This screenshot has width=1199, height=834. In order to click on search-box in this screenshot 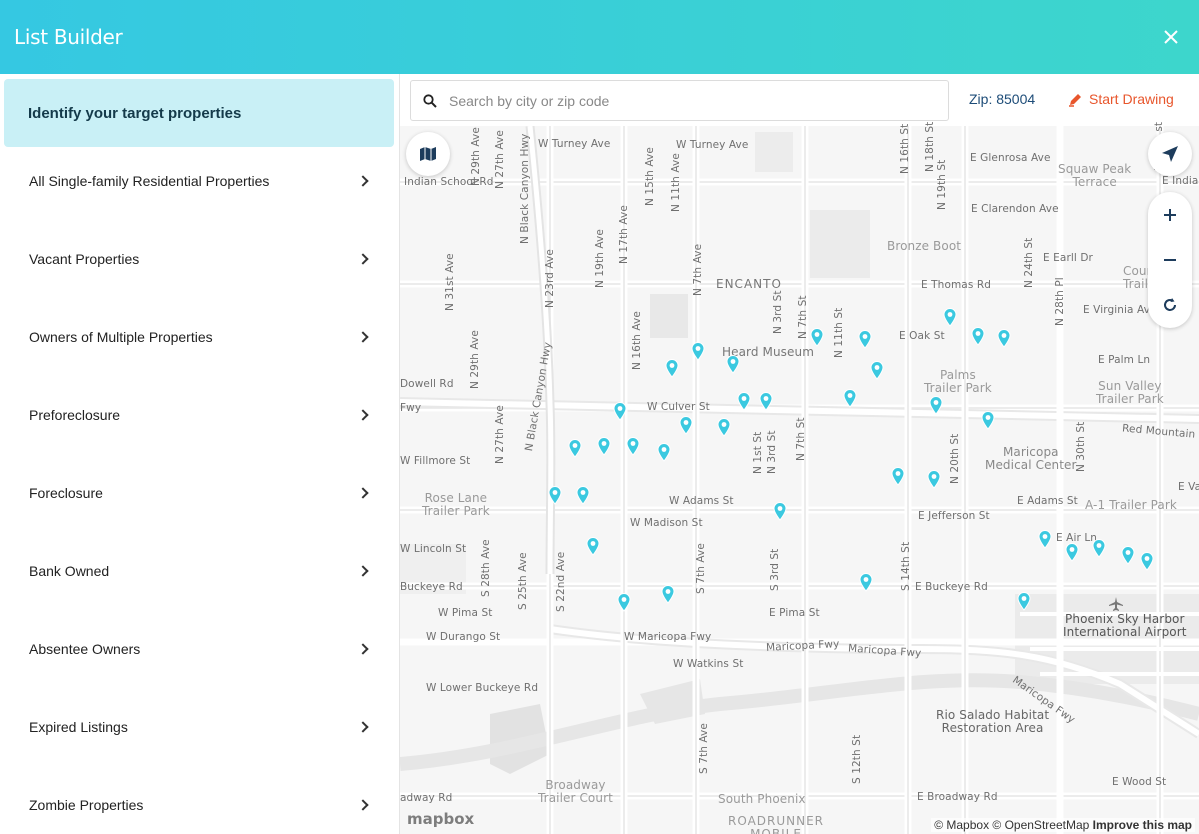, I will do `click(679, 100)`.